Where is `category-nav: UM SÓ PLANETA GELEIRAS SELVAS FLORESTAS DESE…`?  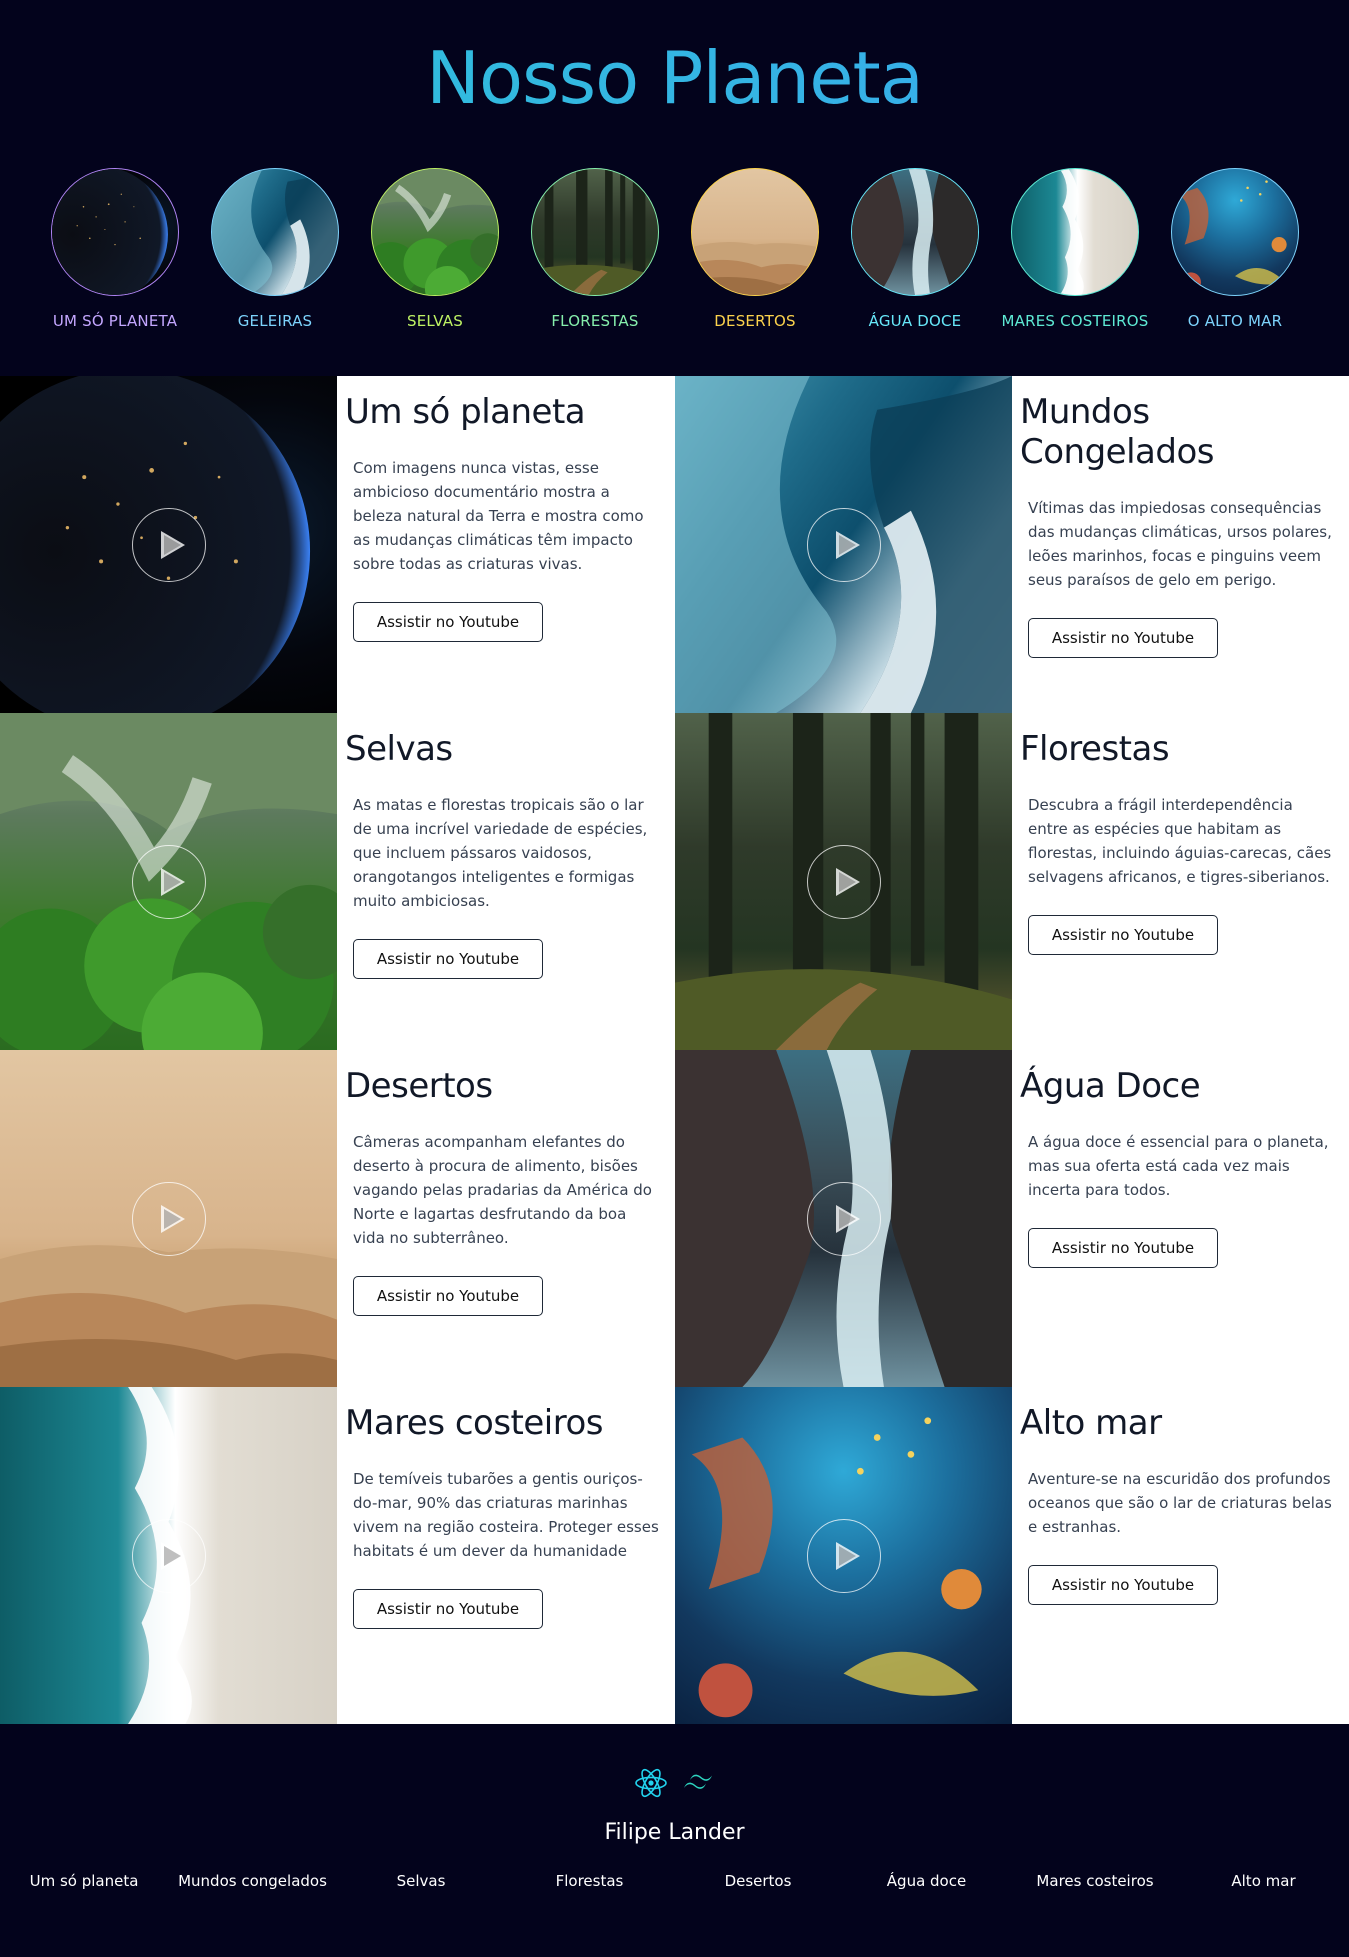
category-nav: UM SÓ PLANETA GELEIRAS SELVAS FLORESTAS DESE… is located at coordinates (674, 253).